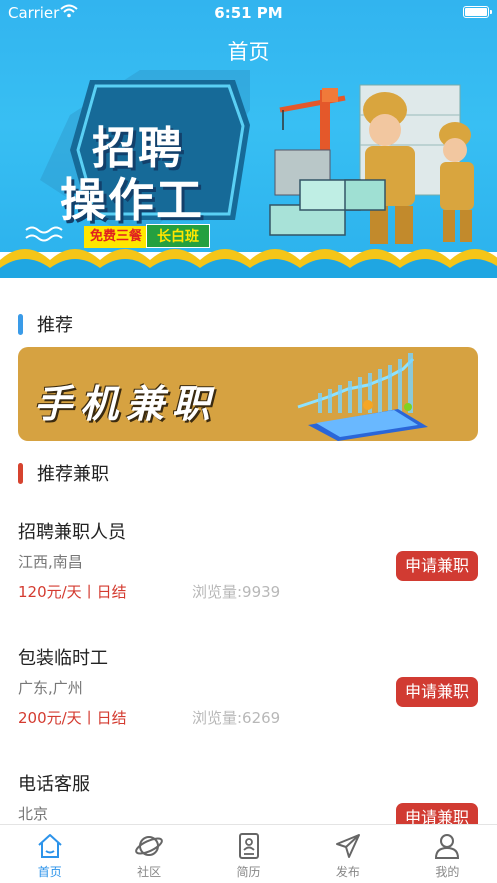 The height and width of the screenshot is (883, 497). I want to click on status-bar: Carrier 6:51 PM, so click(248, 13).